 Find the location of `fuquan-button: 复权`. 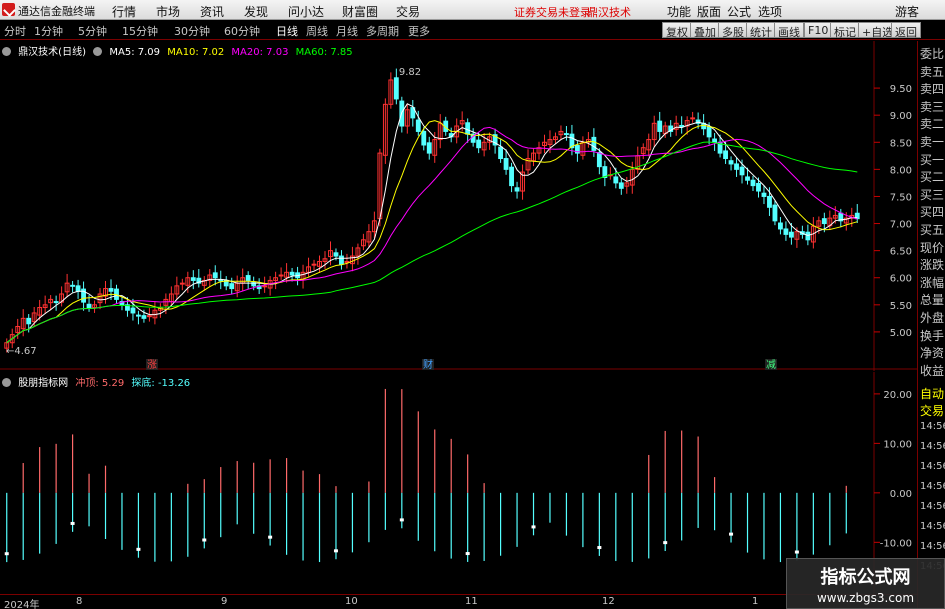

fuquan-button: 复权 is located at coordinates (677, 30).